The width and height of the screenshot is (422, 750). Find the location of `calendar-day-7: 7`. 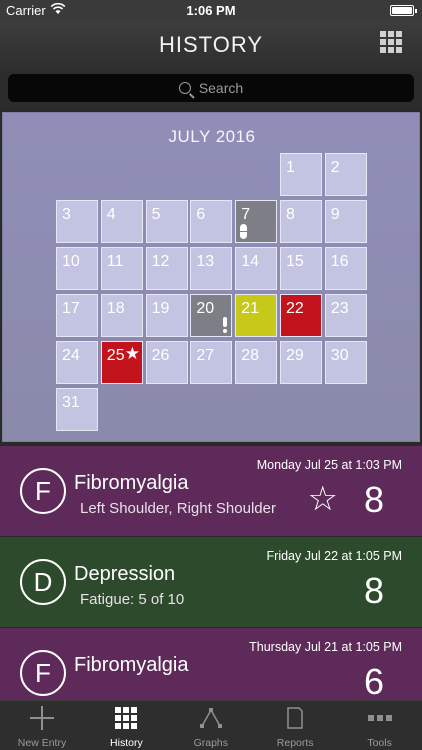

calendar-day-7: 7 is located at coordinates (256, 221).